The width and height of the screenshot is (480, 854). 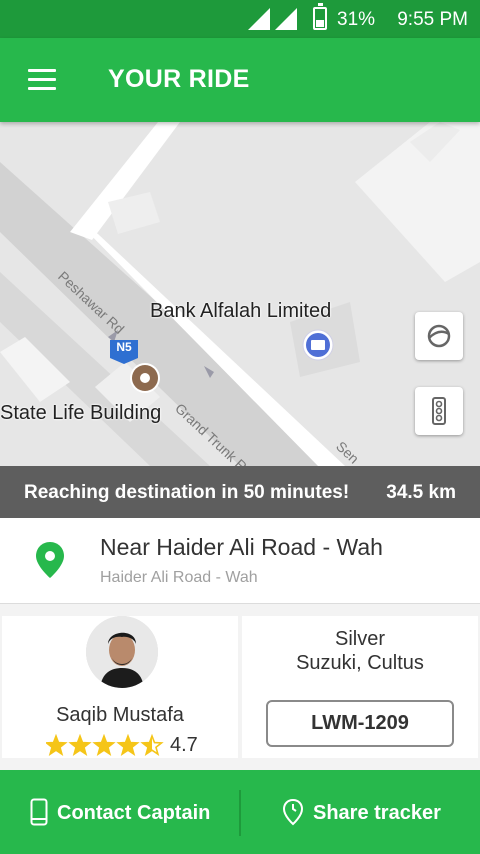 I want to click on driver-card: Saqib Mustafa 4.7, so click(x=120, y=687).